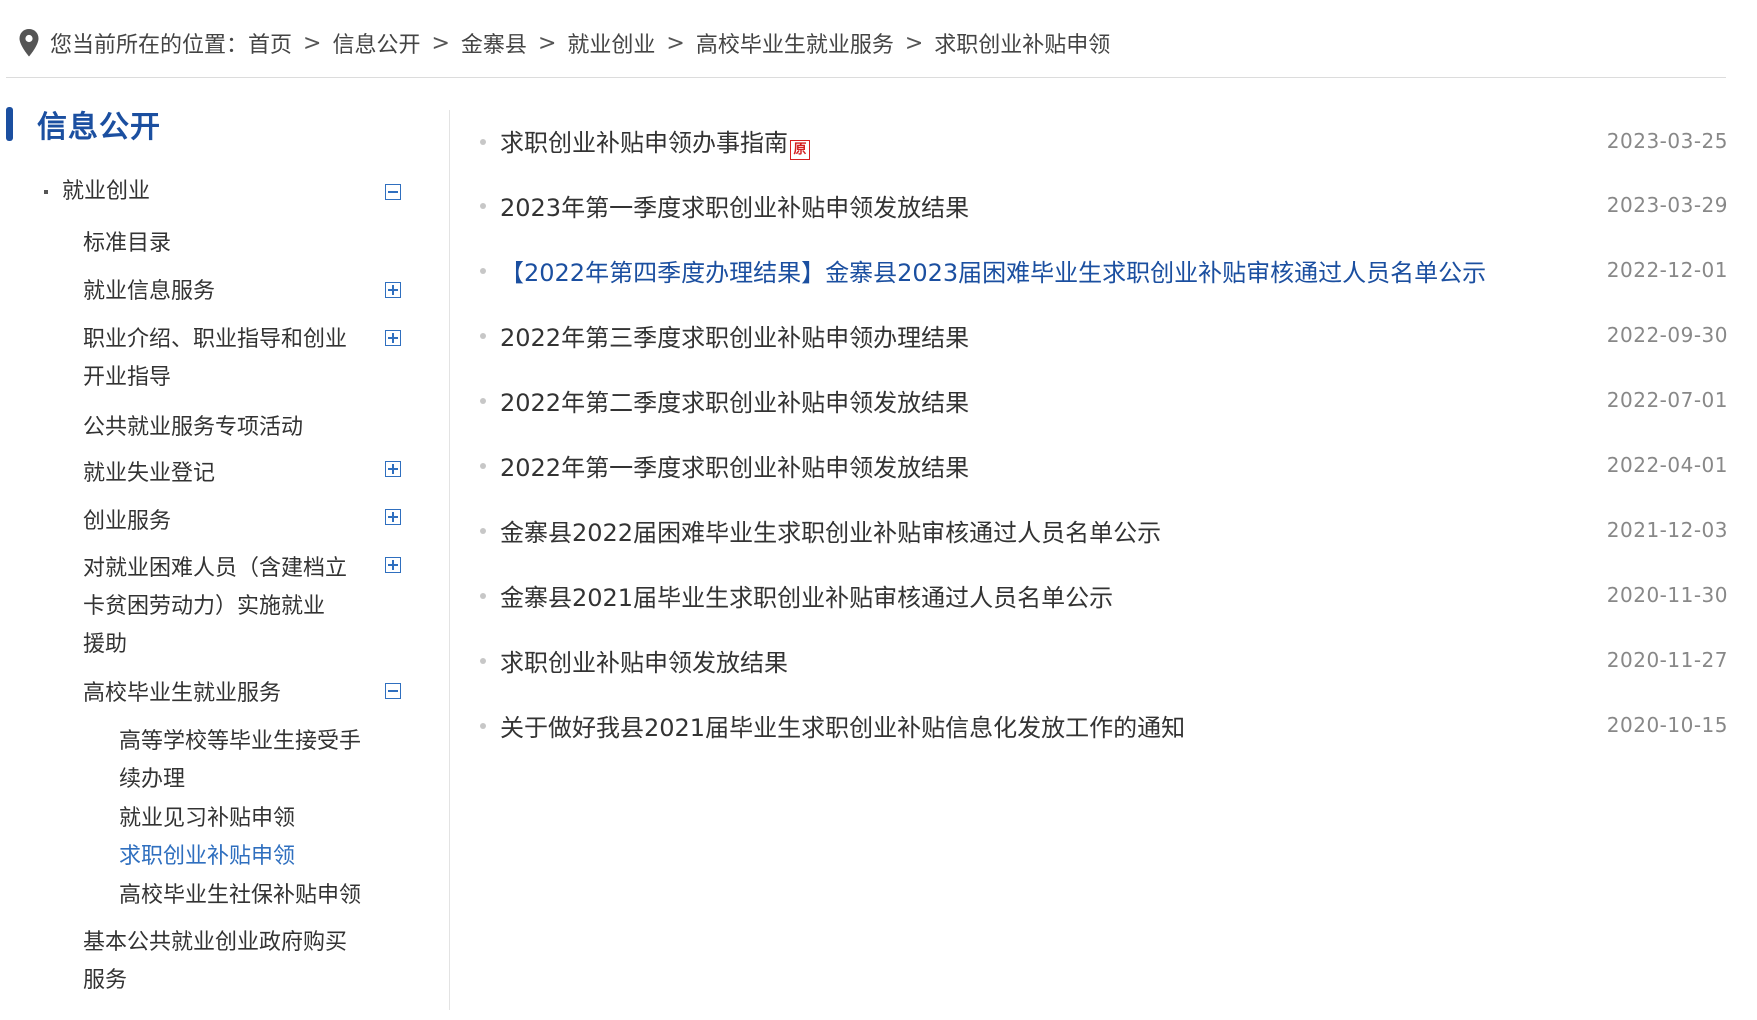 The image size is (1757, 1020). I want to click on article-date: 2020-10-15, so click(1667, 725).